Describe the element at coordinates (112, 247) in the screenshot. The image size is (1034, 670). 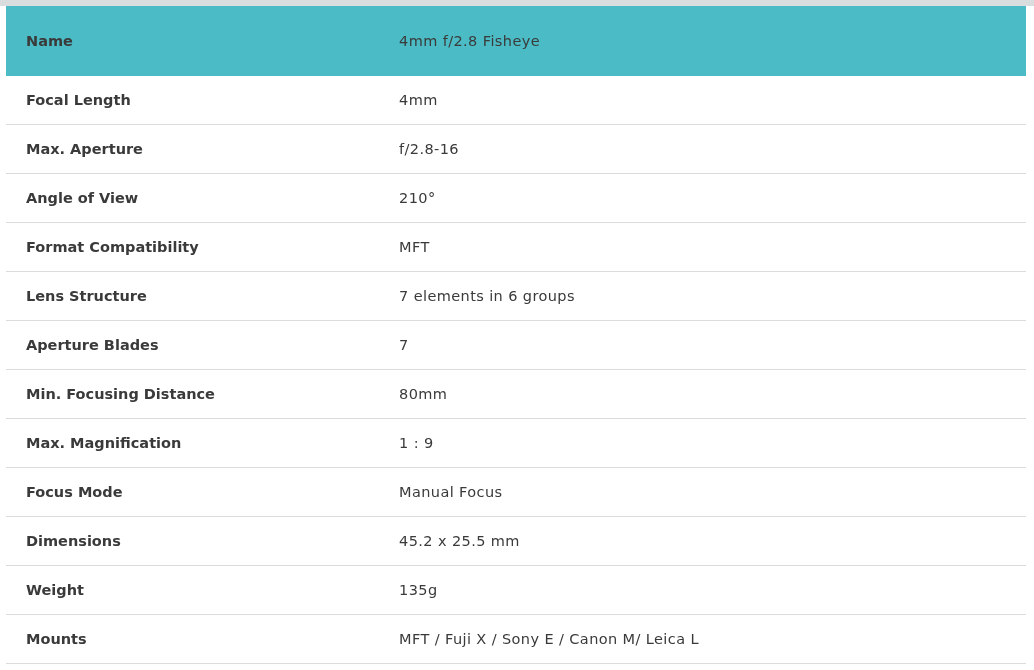
I see `spec-label: Format Compatibility` at that location.